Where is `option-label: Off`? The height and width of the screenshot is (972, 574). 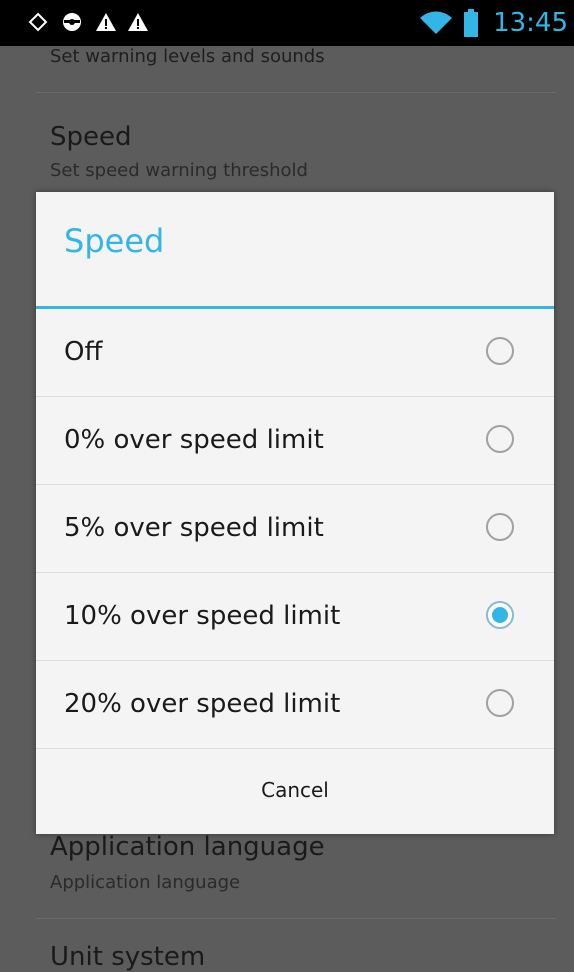 option-label: Off is located at coordinates (83, 352).